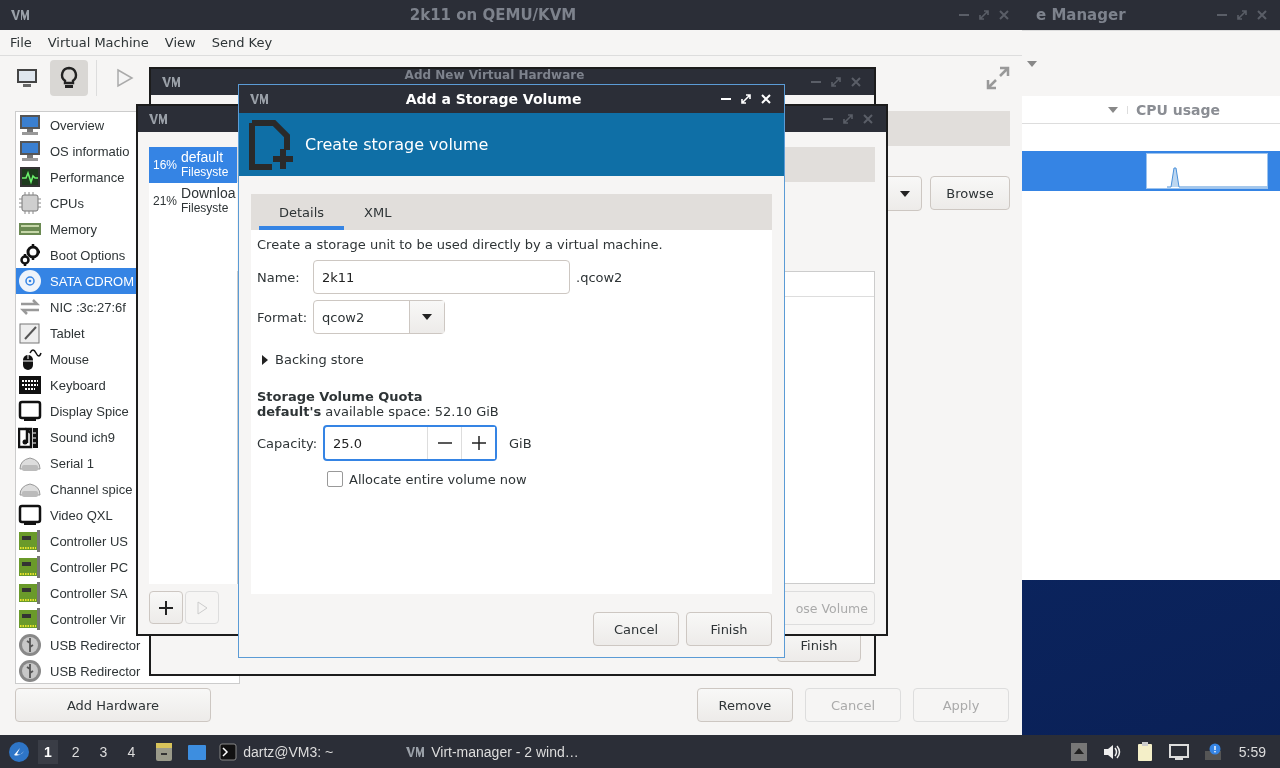 The height and width of the screenshot is (768, 1280). I want to click on hardware-item: Tablet, so click(127, 333).